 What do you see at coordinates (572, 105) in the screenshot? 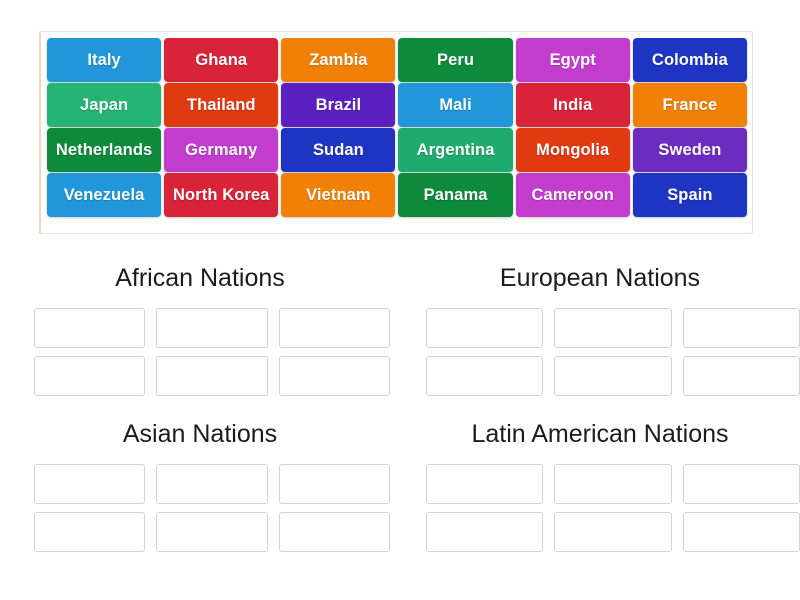
I see `word-tile: India` at bounding box center [572, 105].